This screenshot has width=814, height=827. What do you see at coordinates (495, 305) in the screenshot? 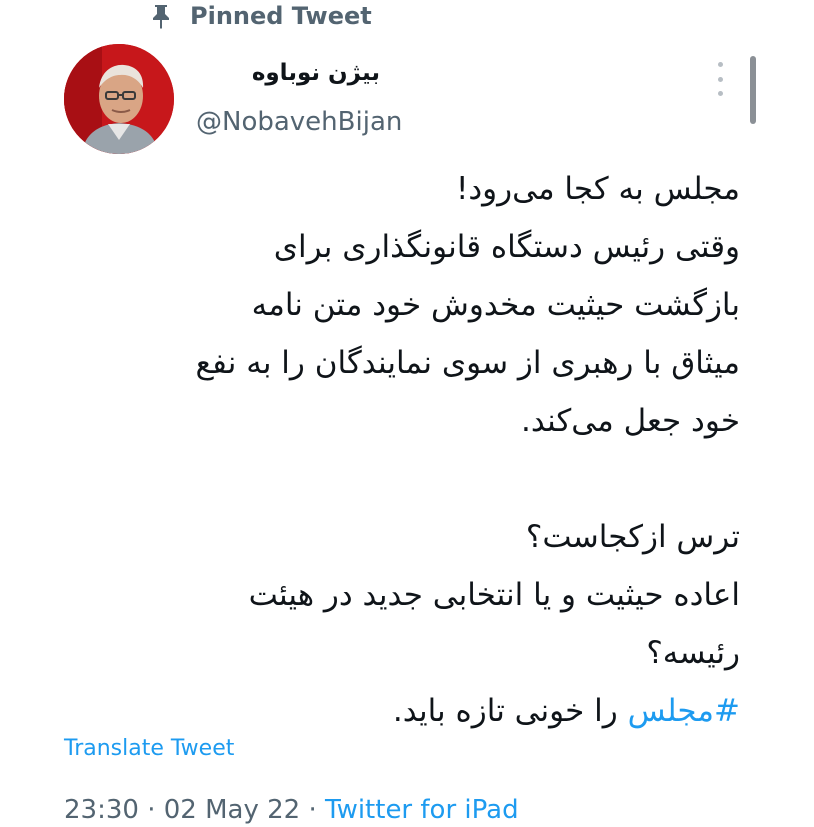
I see `tweet-line: بازگشت حیثیت مخدوش خود متن نامه` at bounding box center [495, 305].